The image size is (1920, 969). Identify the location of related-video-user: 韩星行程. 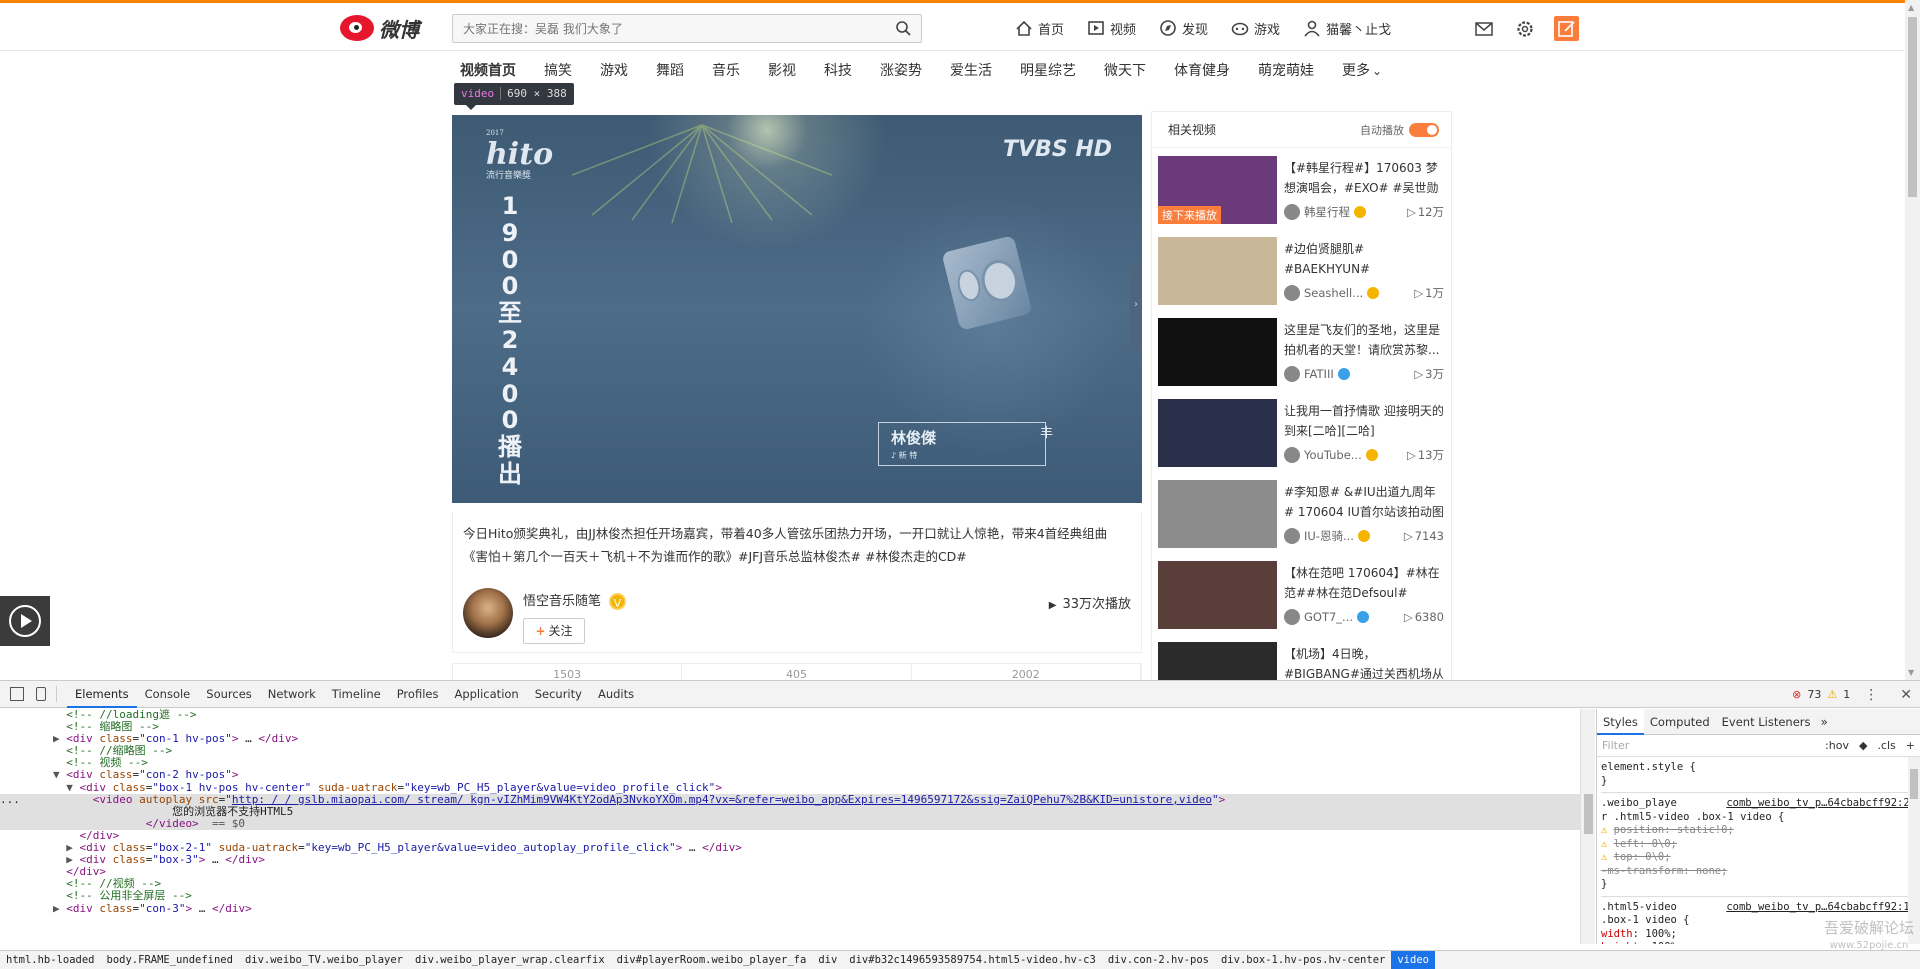
(1327, 212).